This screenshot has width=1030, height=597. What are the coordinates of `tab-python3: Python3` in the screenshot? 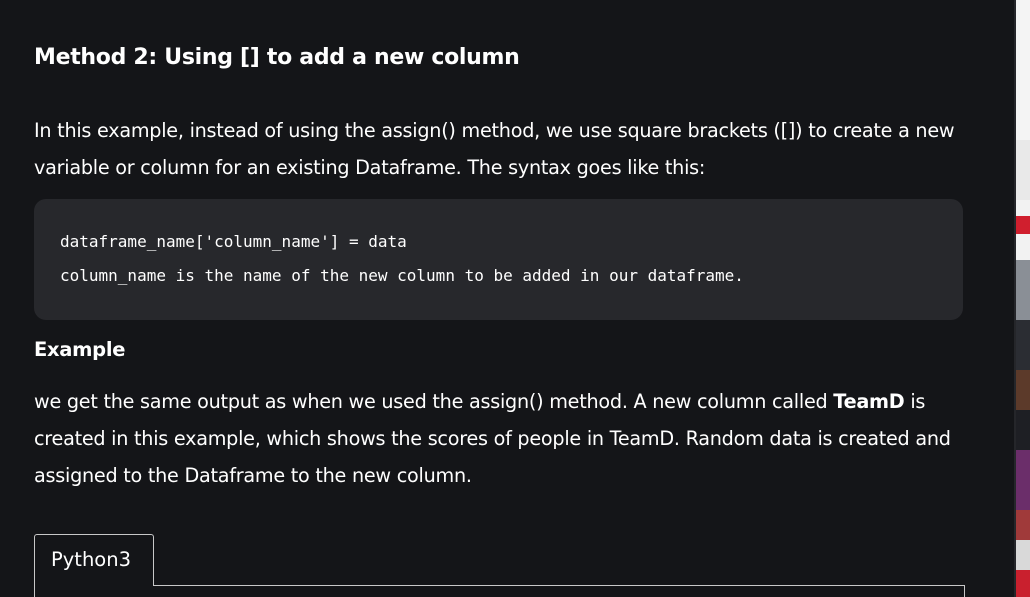 It's located at (94, 560).